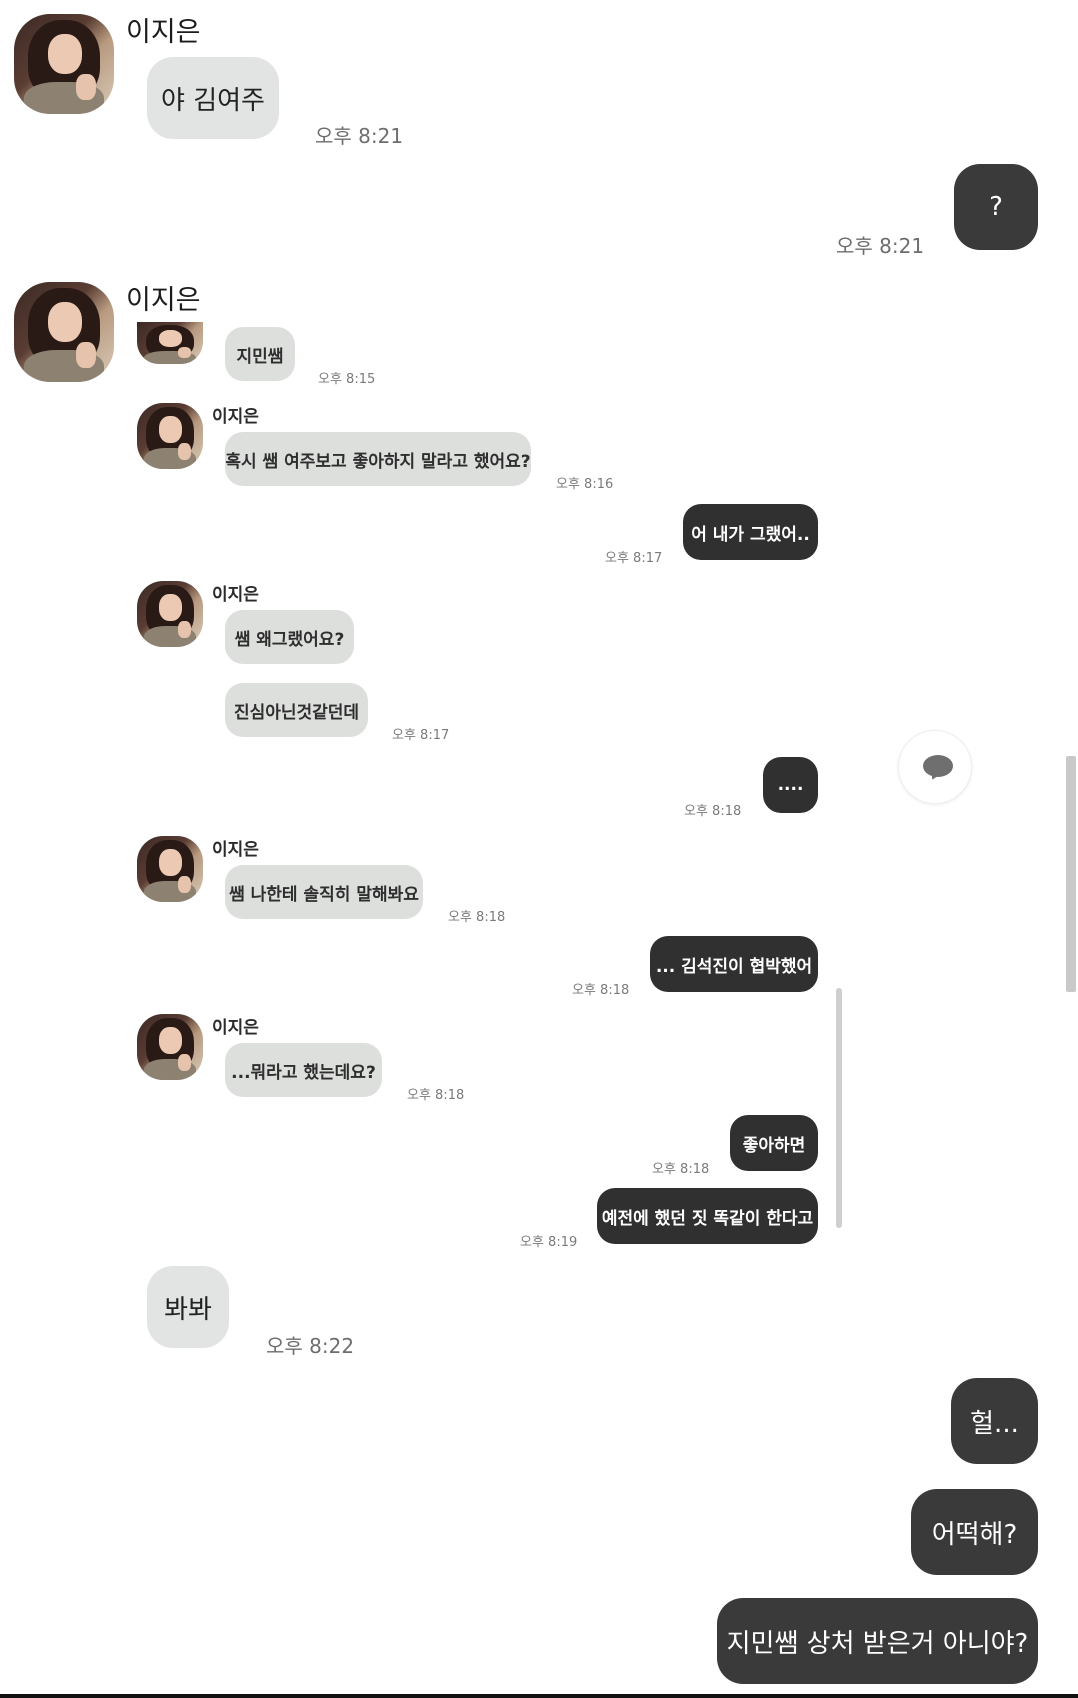  Describe the element at coordinates (549, 1242) in the screenshot. I see `message-time: 오후 8:19` at that location.